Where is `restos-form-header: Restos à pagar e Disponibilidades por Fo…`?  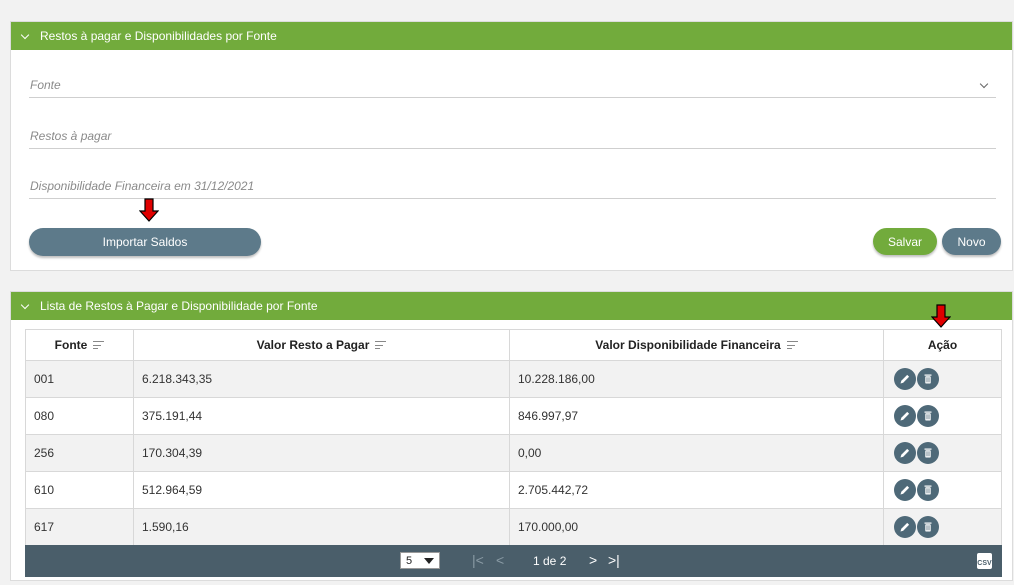
restos-form-header: Restos à pagar e Disponibilidades por Fo… is located at coordinates (511, 36).